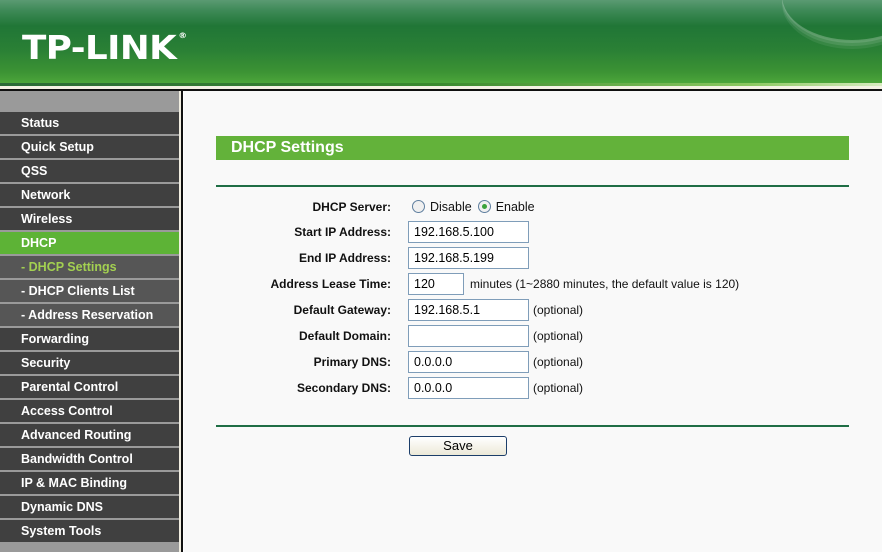 This screenshot has width=882, height=552. What do you see at coordinates (331, 284) in the screenshot?
I see `lease-time-label: Address Lease Time:` at bounding box center [331, 284].